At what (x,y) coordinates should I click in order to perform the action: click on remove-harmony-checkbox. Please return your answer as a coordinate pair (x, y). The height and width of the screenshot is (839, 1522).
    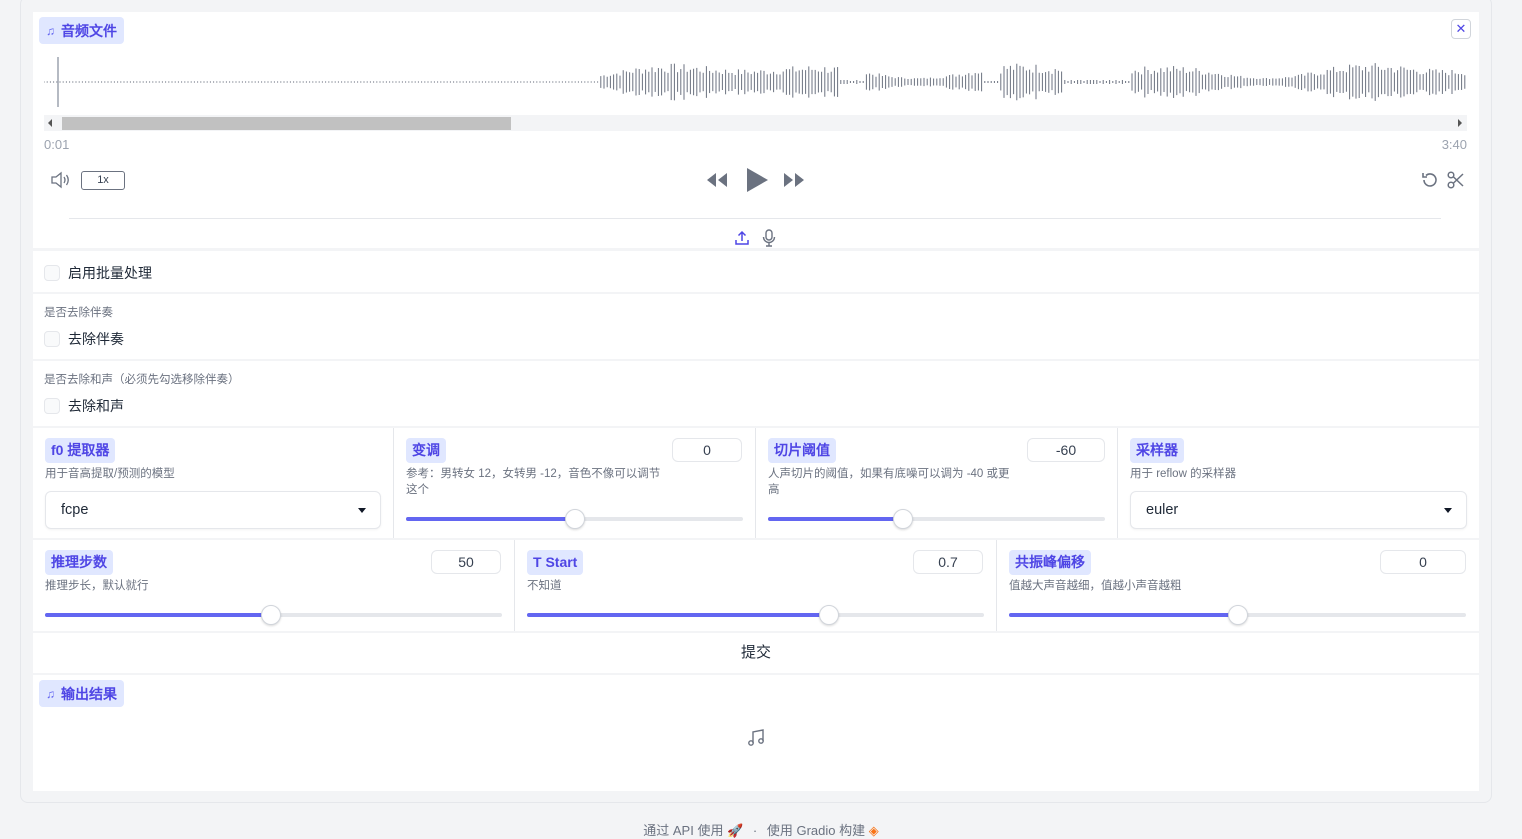
    Looking at the image, I should click on (52, 406).